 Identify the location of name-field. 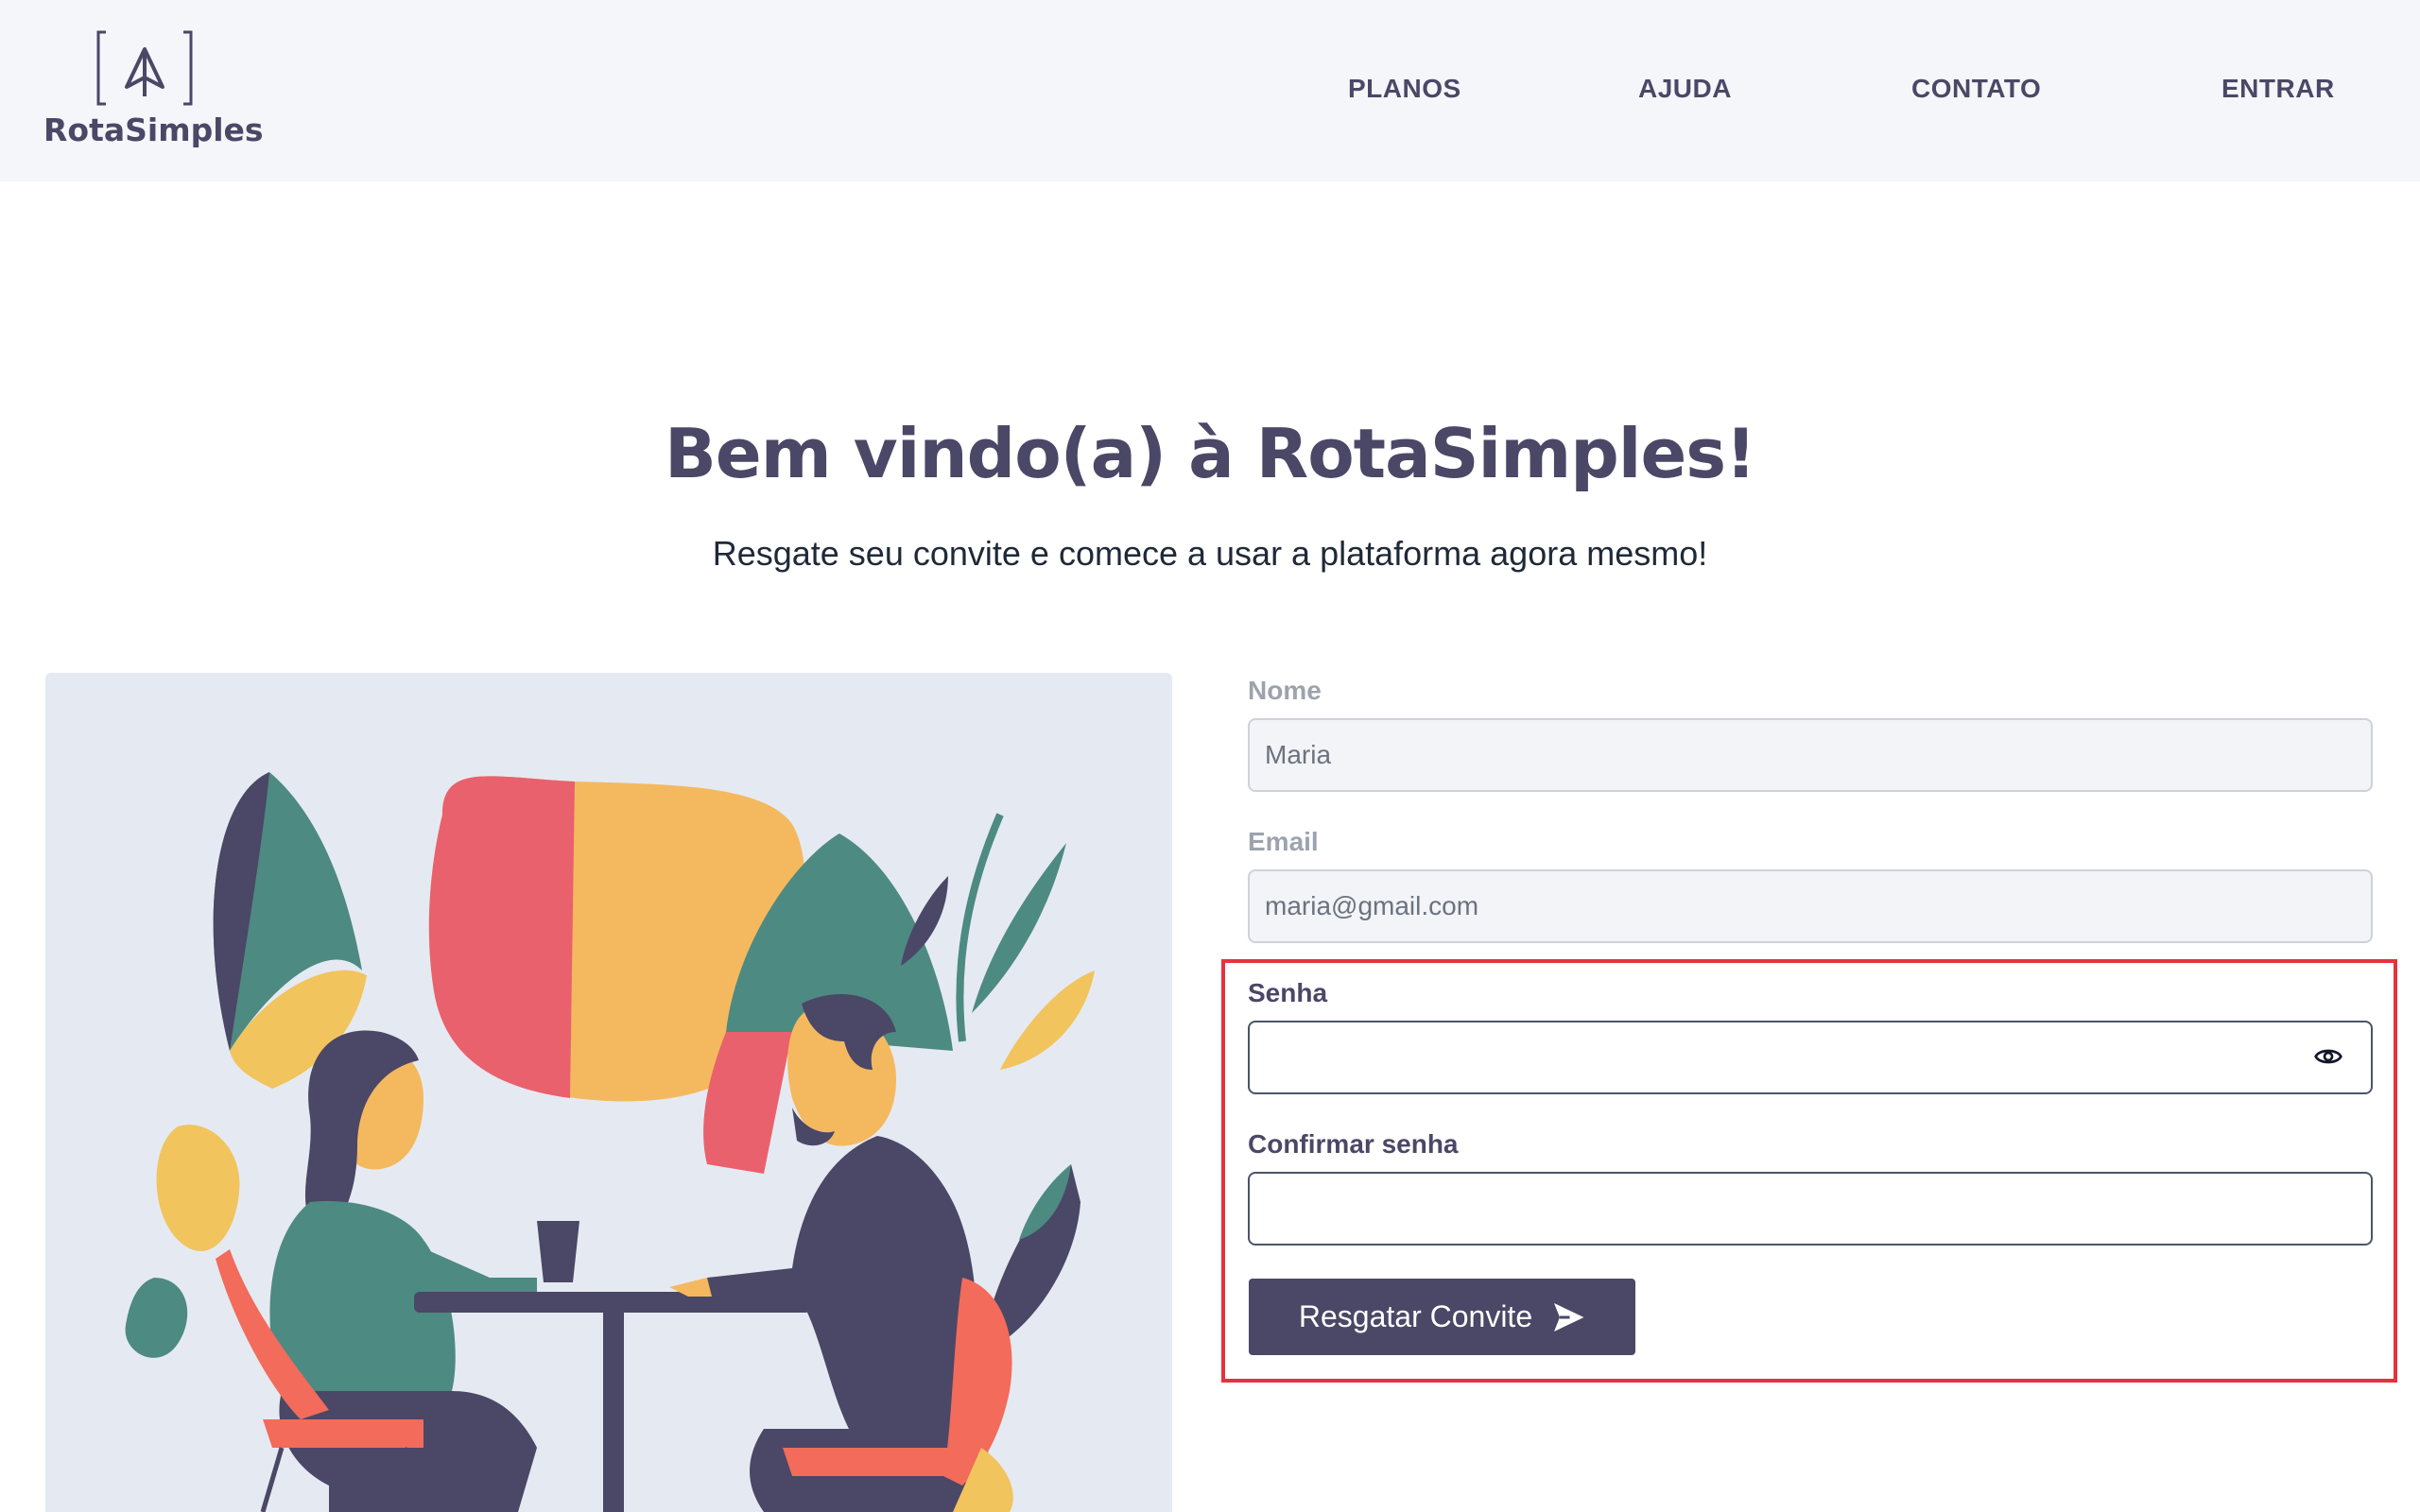
(1810, 755).